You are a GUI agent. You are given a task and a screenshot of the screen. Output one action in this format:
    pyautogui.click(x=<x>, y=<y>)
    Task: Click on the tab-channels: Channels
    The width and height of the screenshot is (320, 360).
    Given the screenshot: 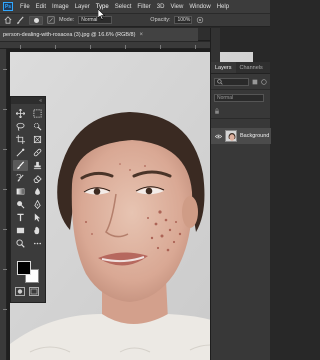 What is the action you would take?
    pyautogui.click(x=251, y=67)
    